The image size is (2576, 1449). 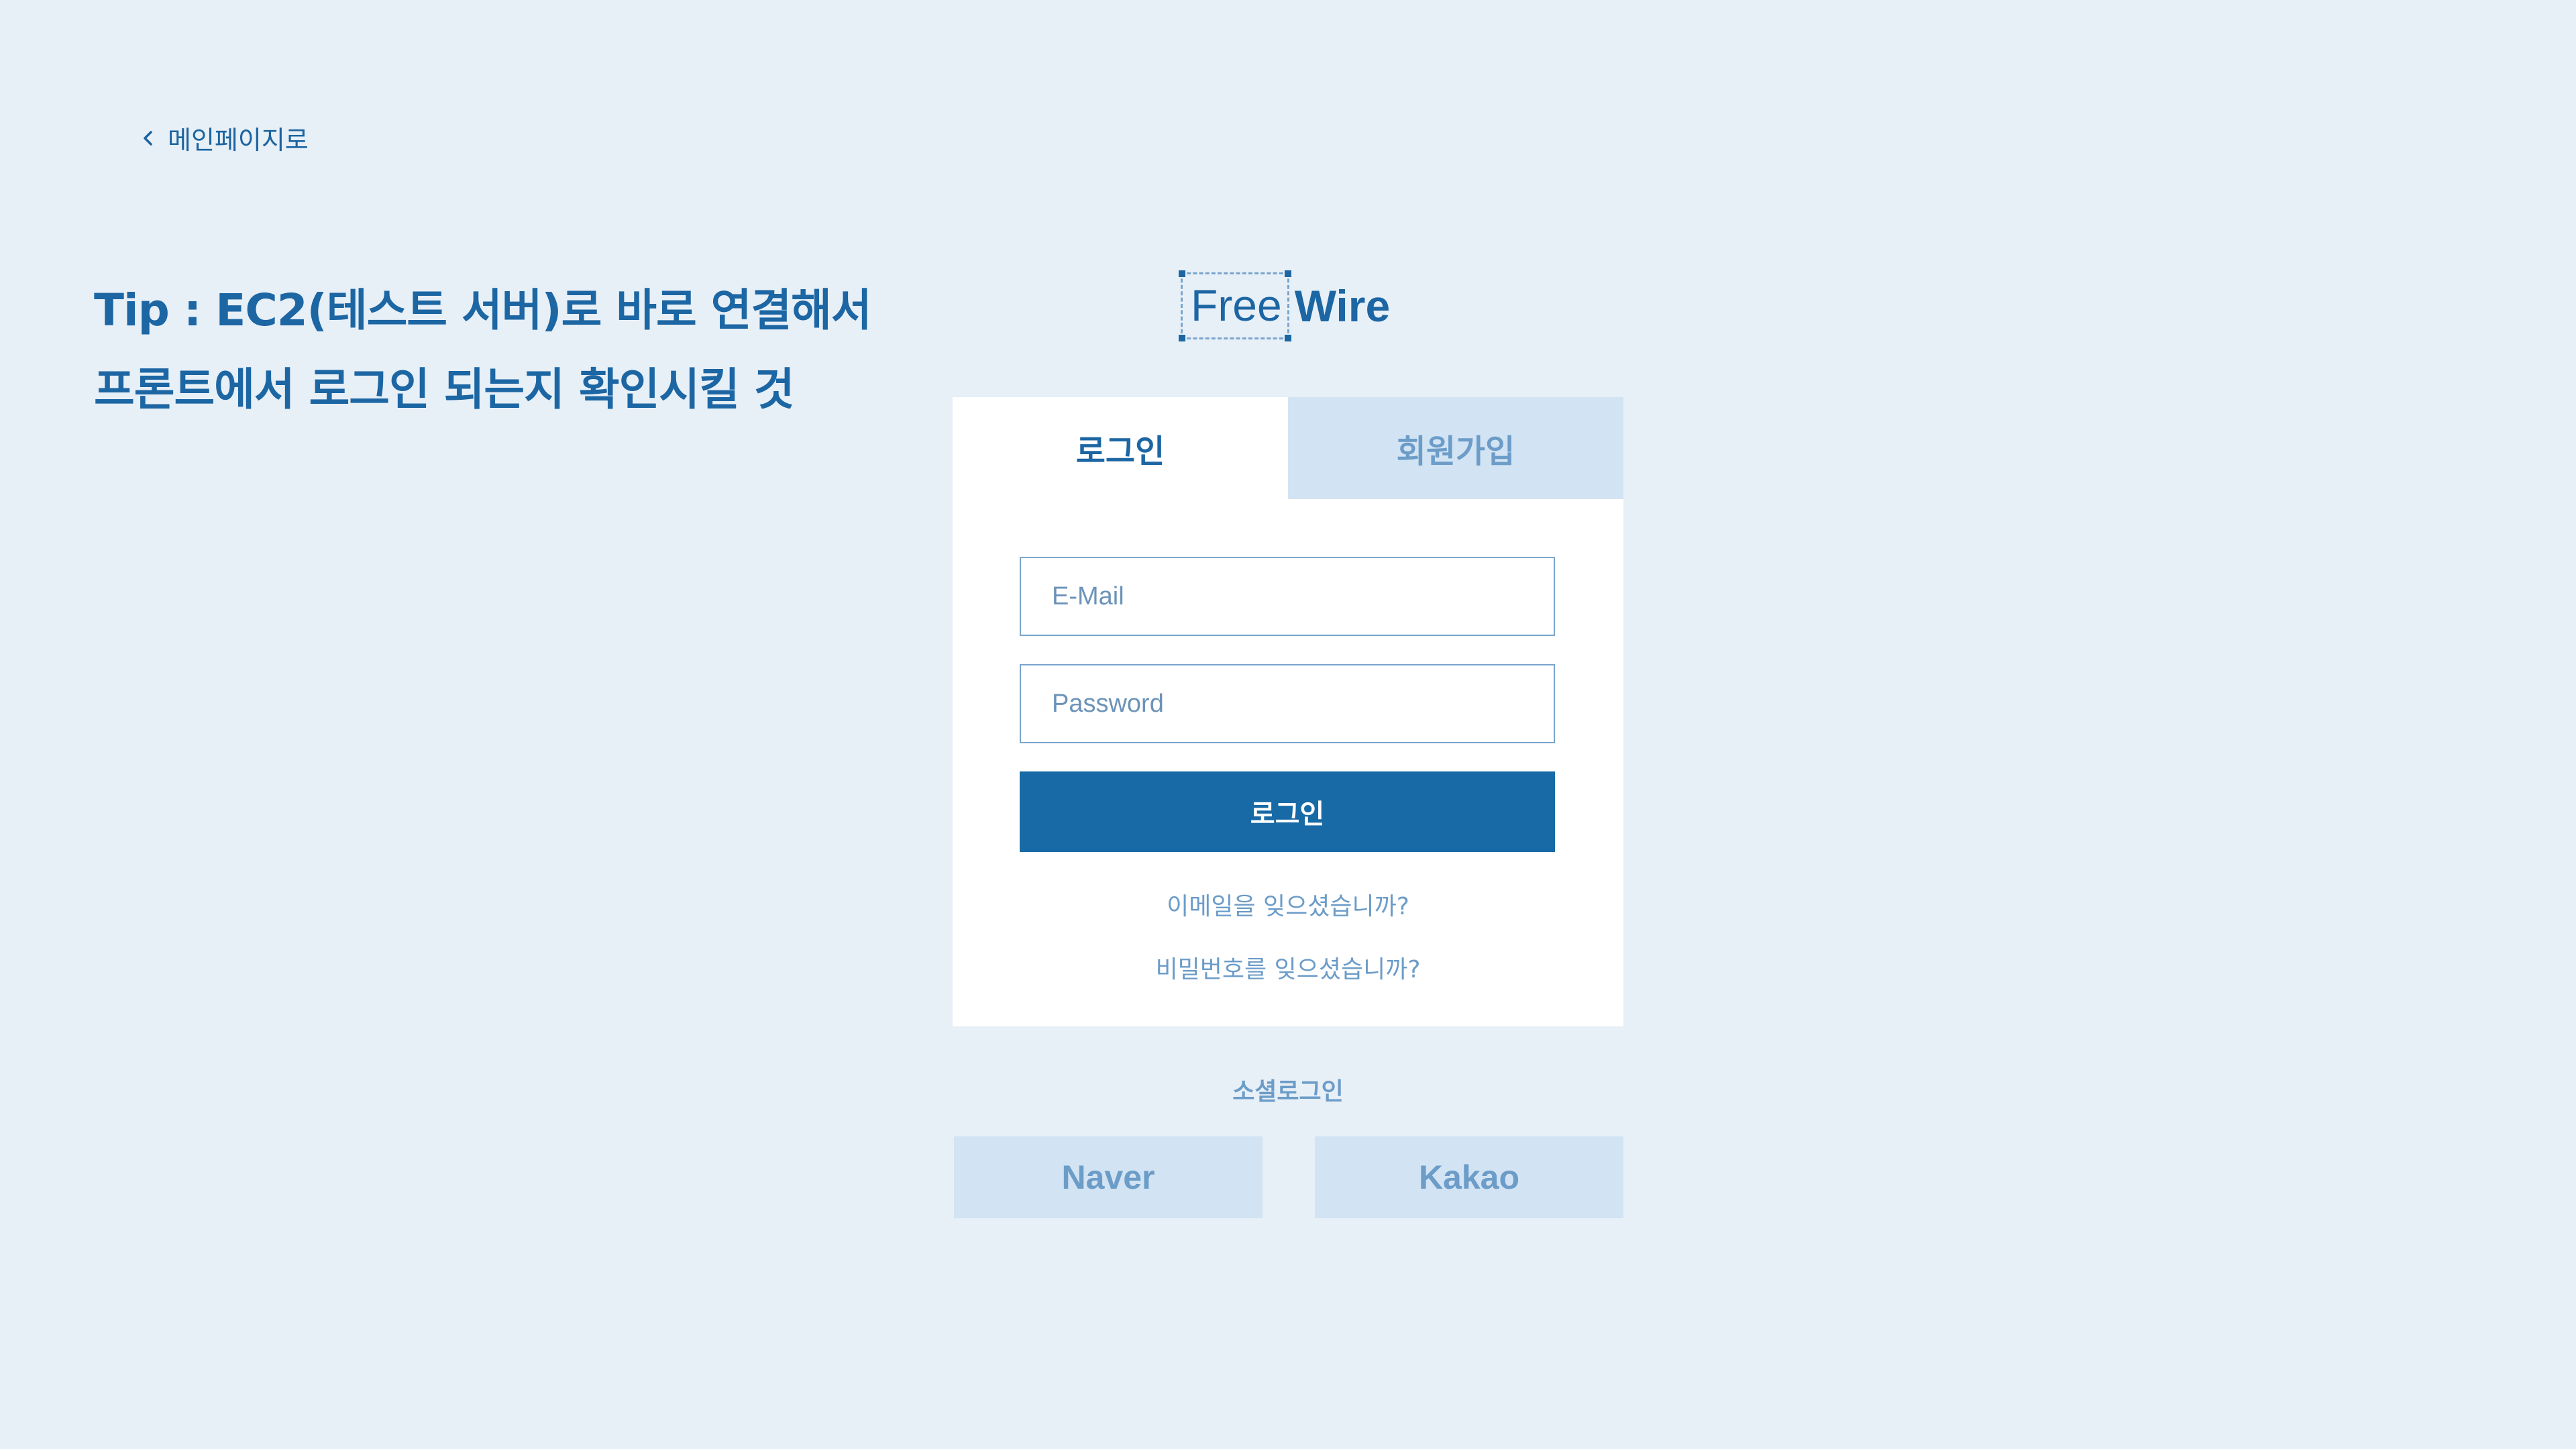 What do you see at coordinates (1455, 448) in the screenshot?
I see `tab-signup: 회원가입` at bounding box center [1455, 448].